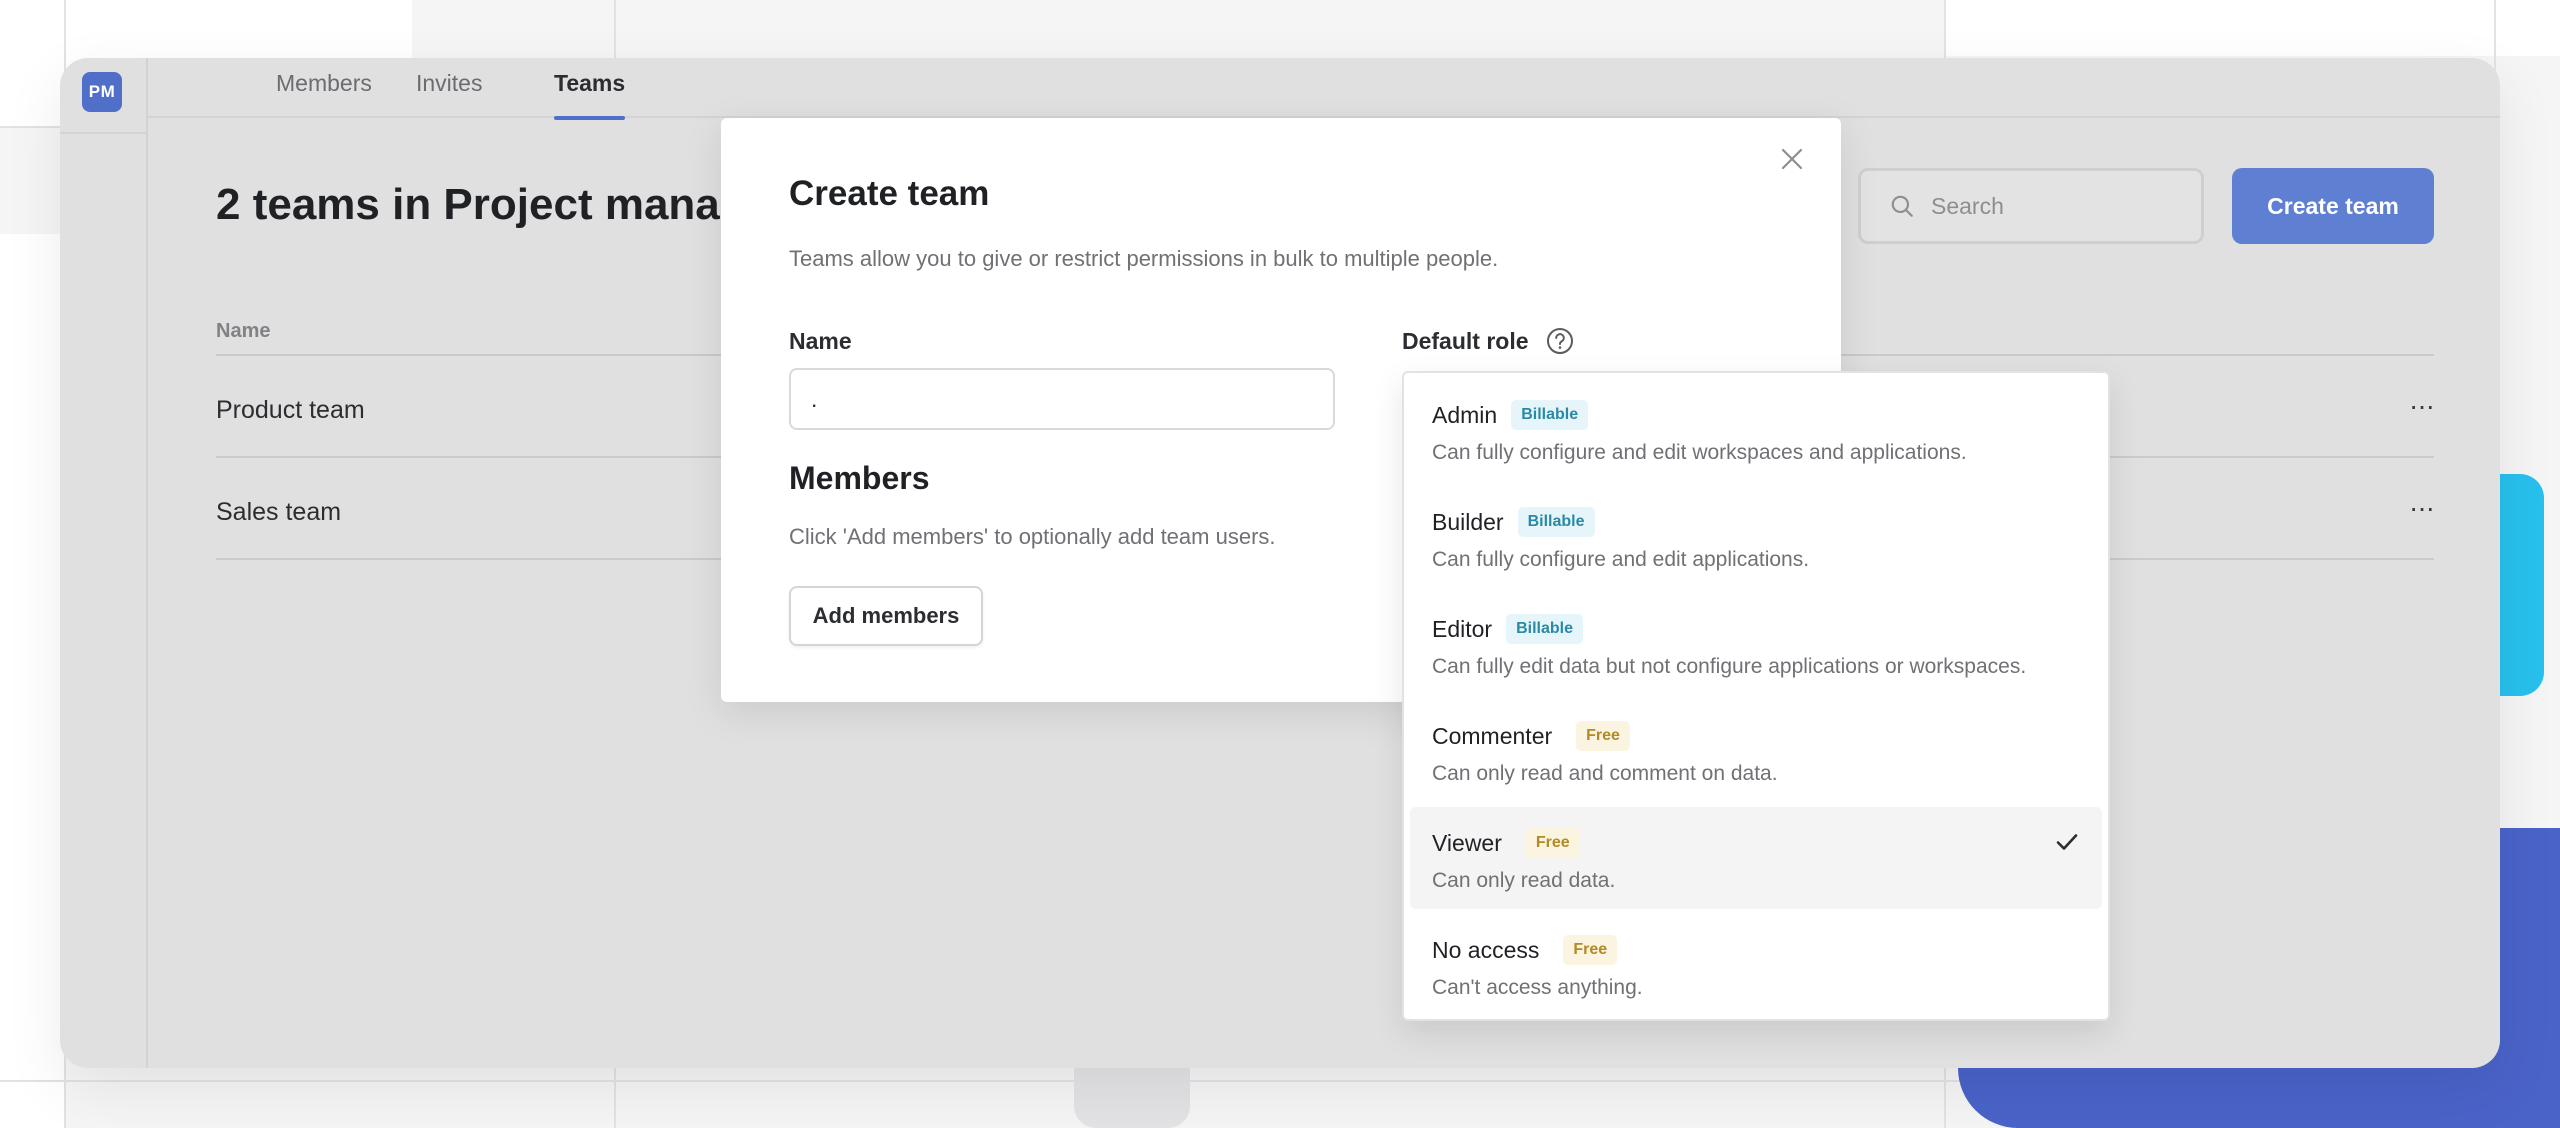  Describe the element at coordinates (1492, 735) in the screenshot. I see `role-name: Commenter` at that location.